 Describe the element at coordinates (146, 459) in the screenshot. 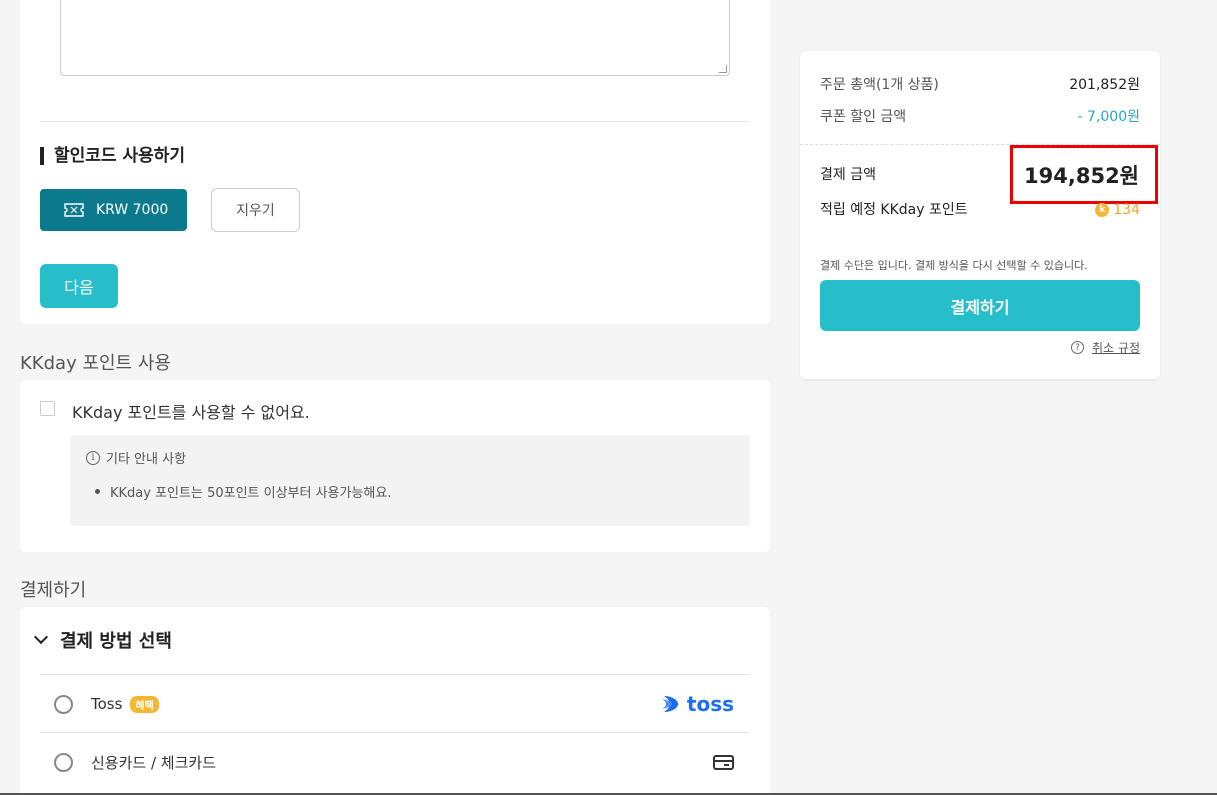

I see `notice-title: 기타 안내 사항` at that location.